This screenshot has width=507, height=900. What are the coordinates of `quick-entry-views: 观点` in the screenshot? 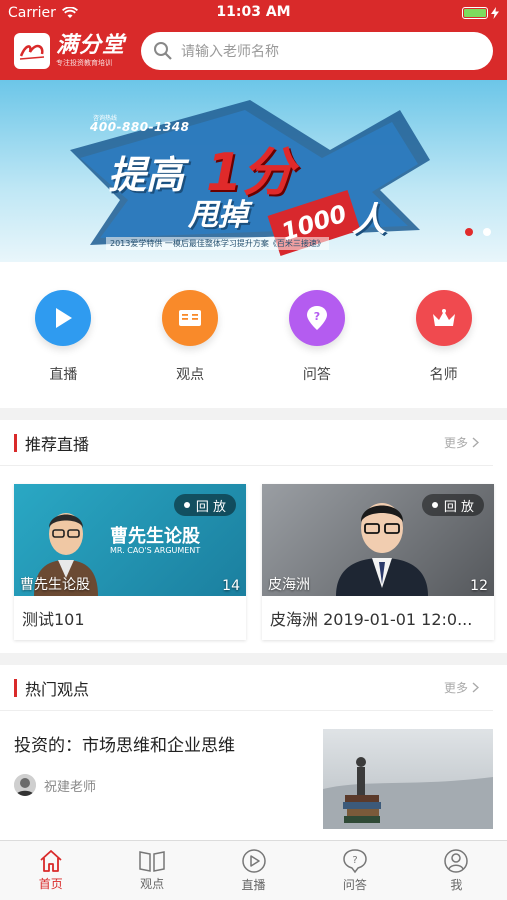 It's located at (190, 349).